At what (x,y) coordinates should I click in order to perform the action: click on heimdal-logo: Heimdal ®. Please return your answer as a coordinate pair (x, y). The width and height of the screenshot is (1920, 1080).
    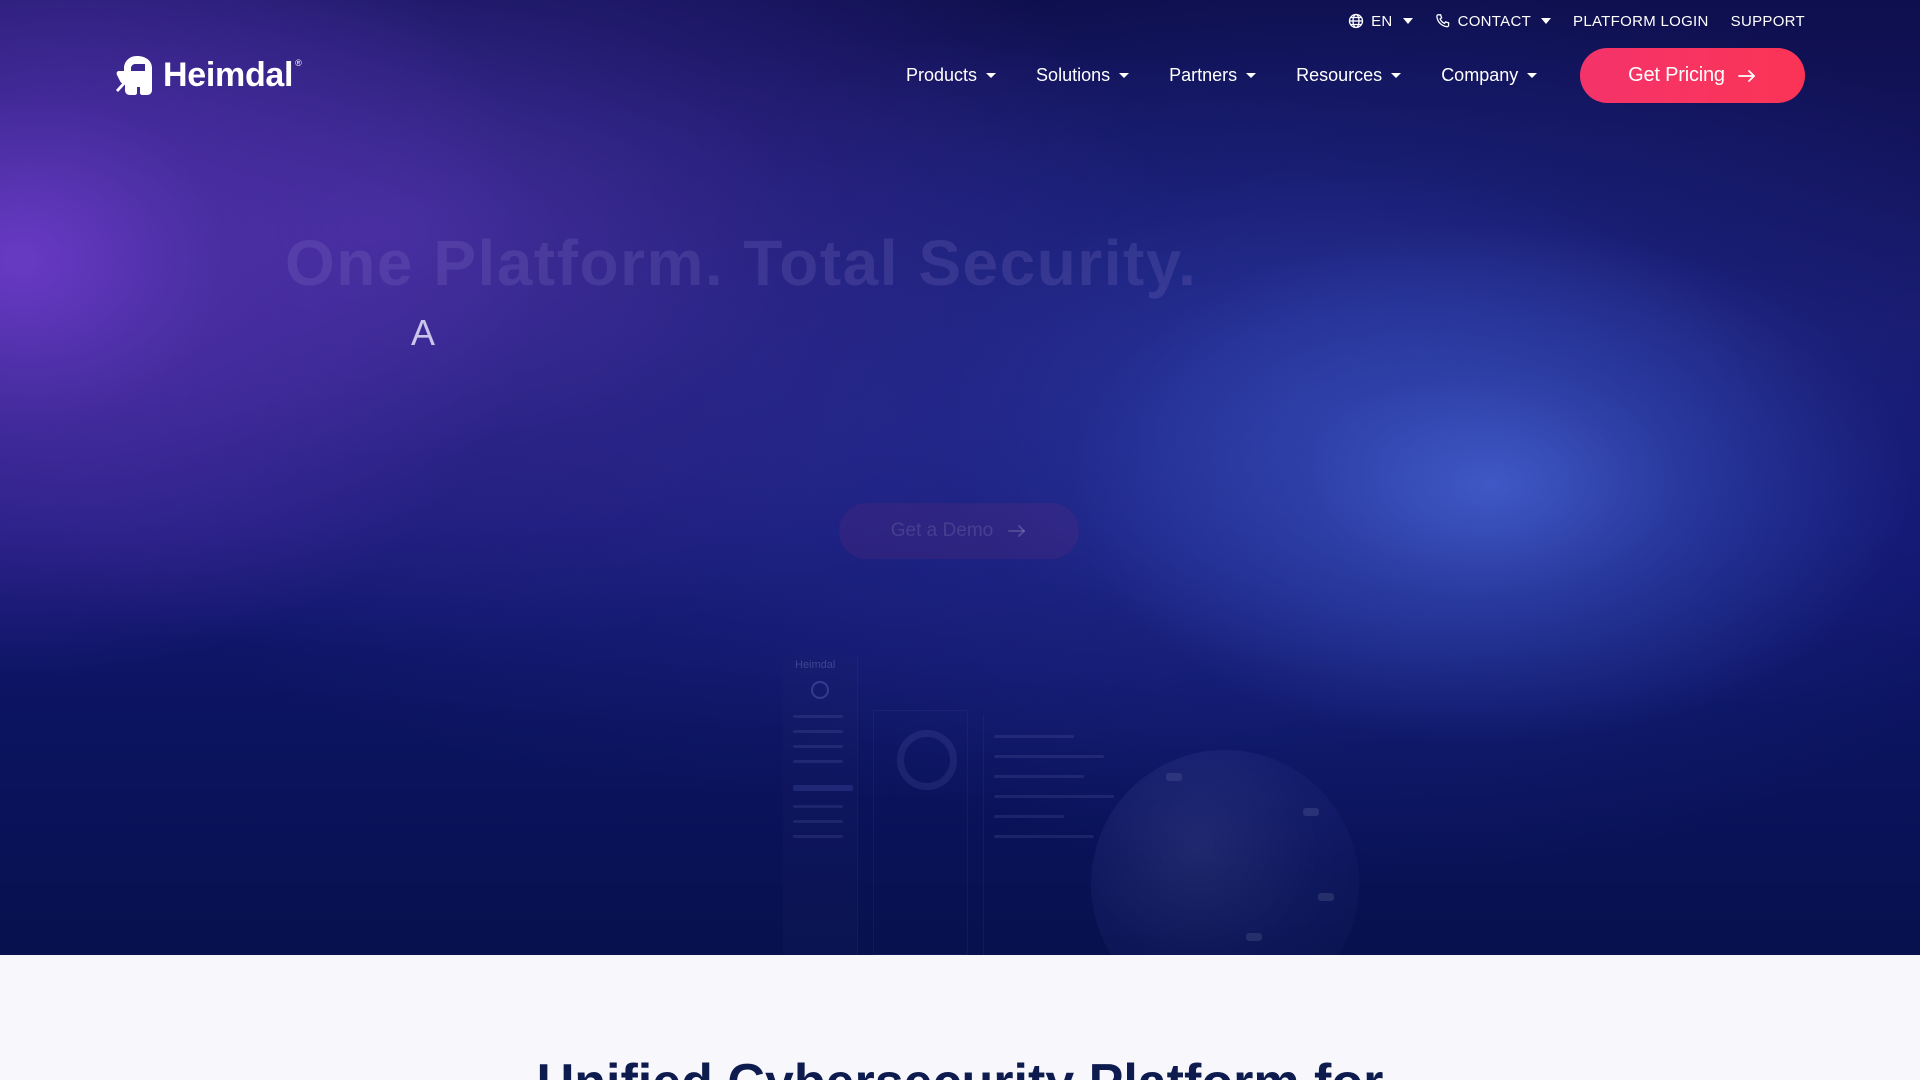
    Looking at the image, I should click on (208, 75).